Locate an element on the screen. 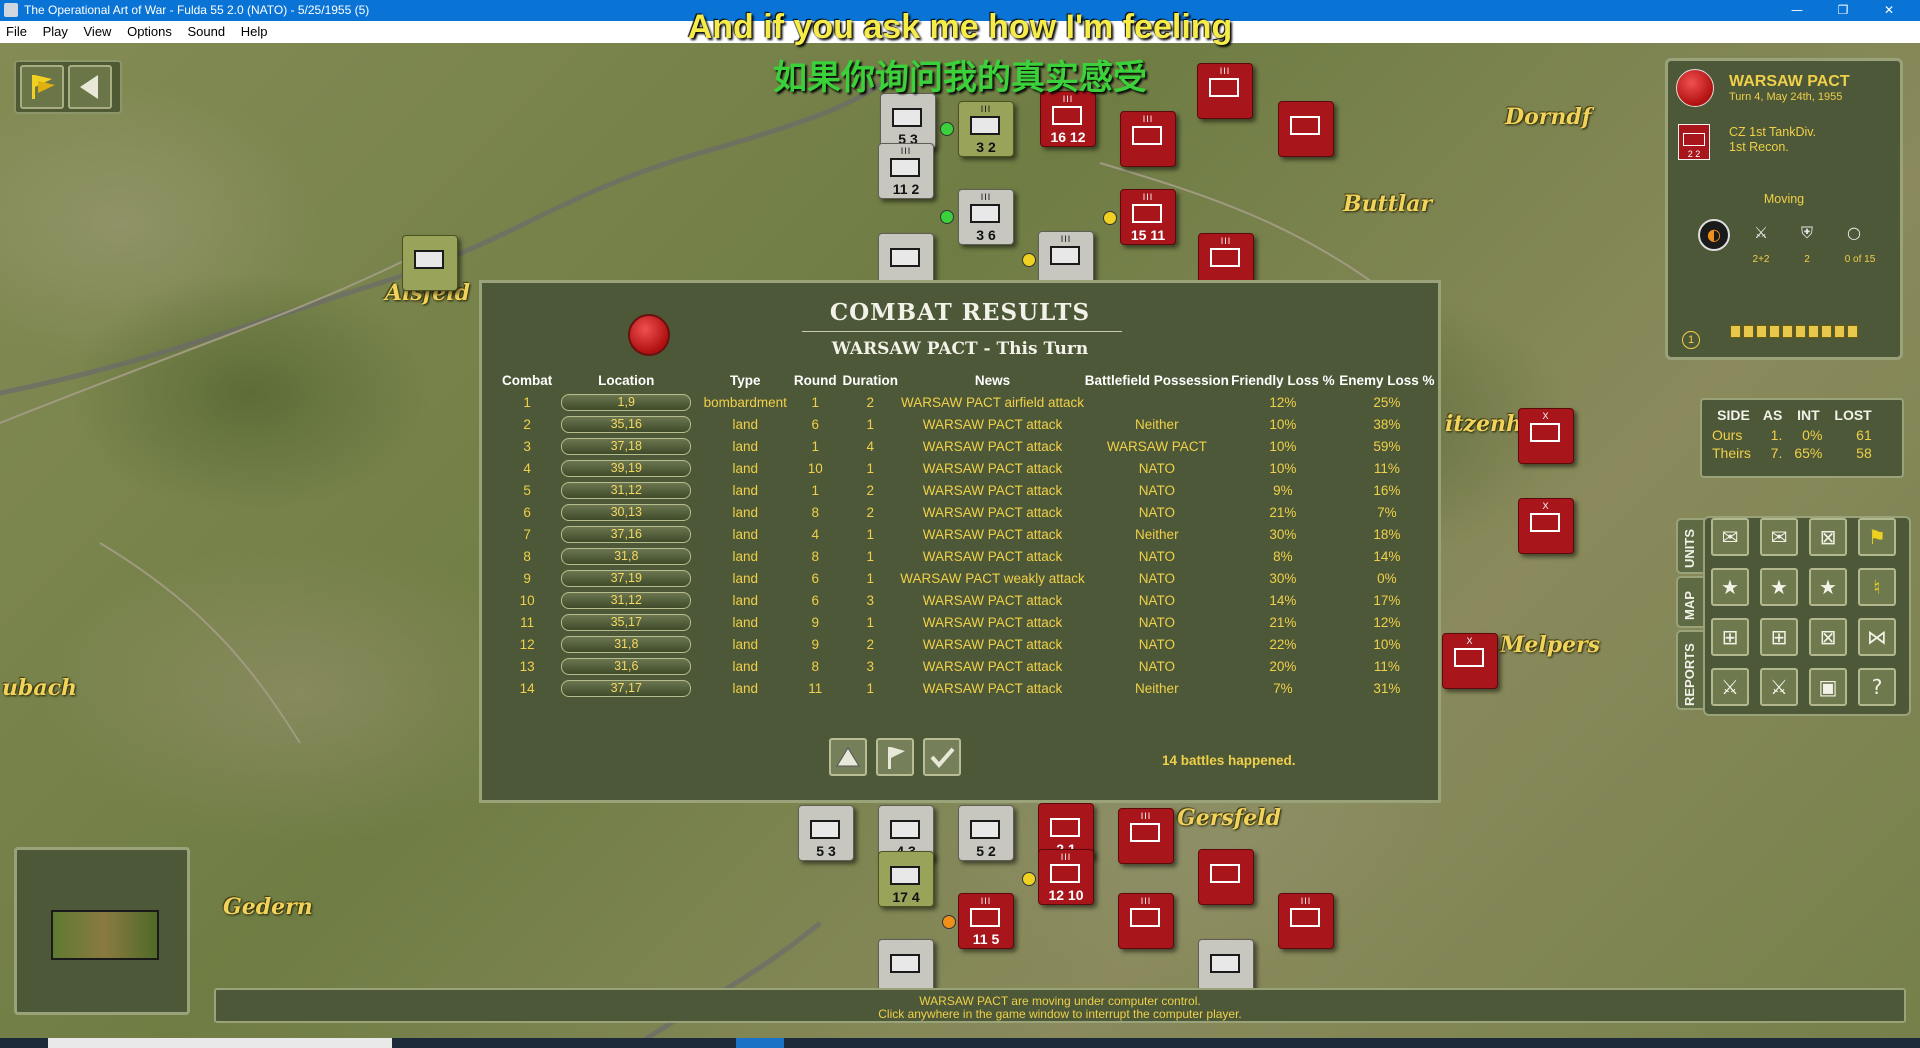  checkmark-icon is located at coordinates (942, 758).